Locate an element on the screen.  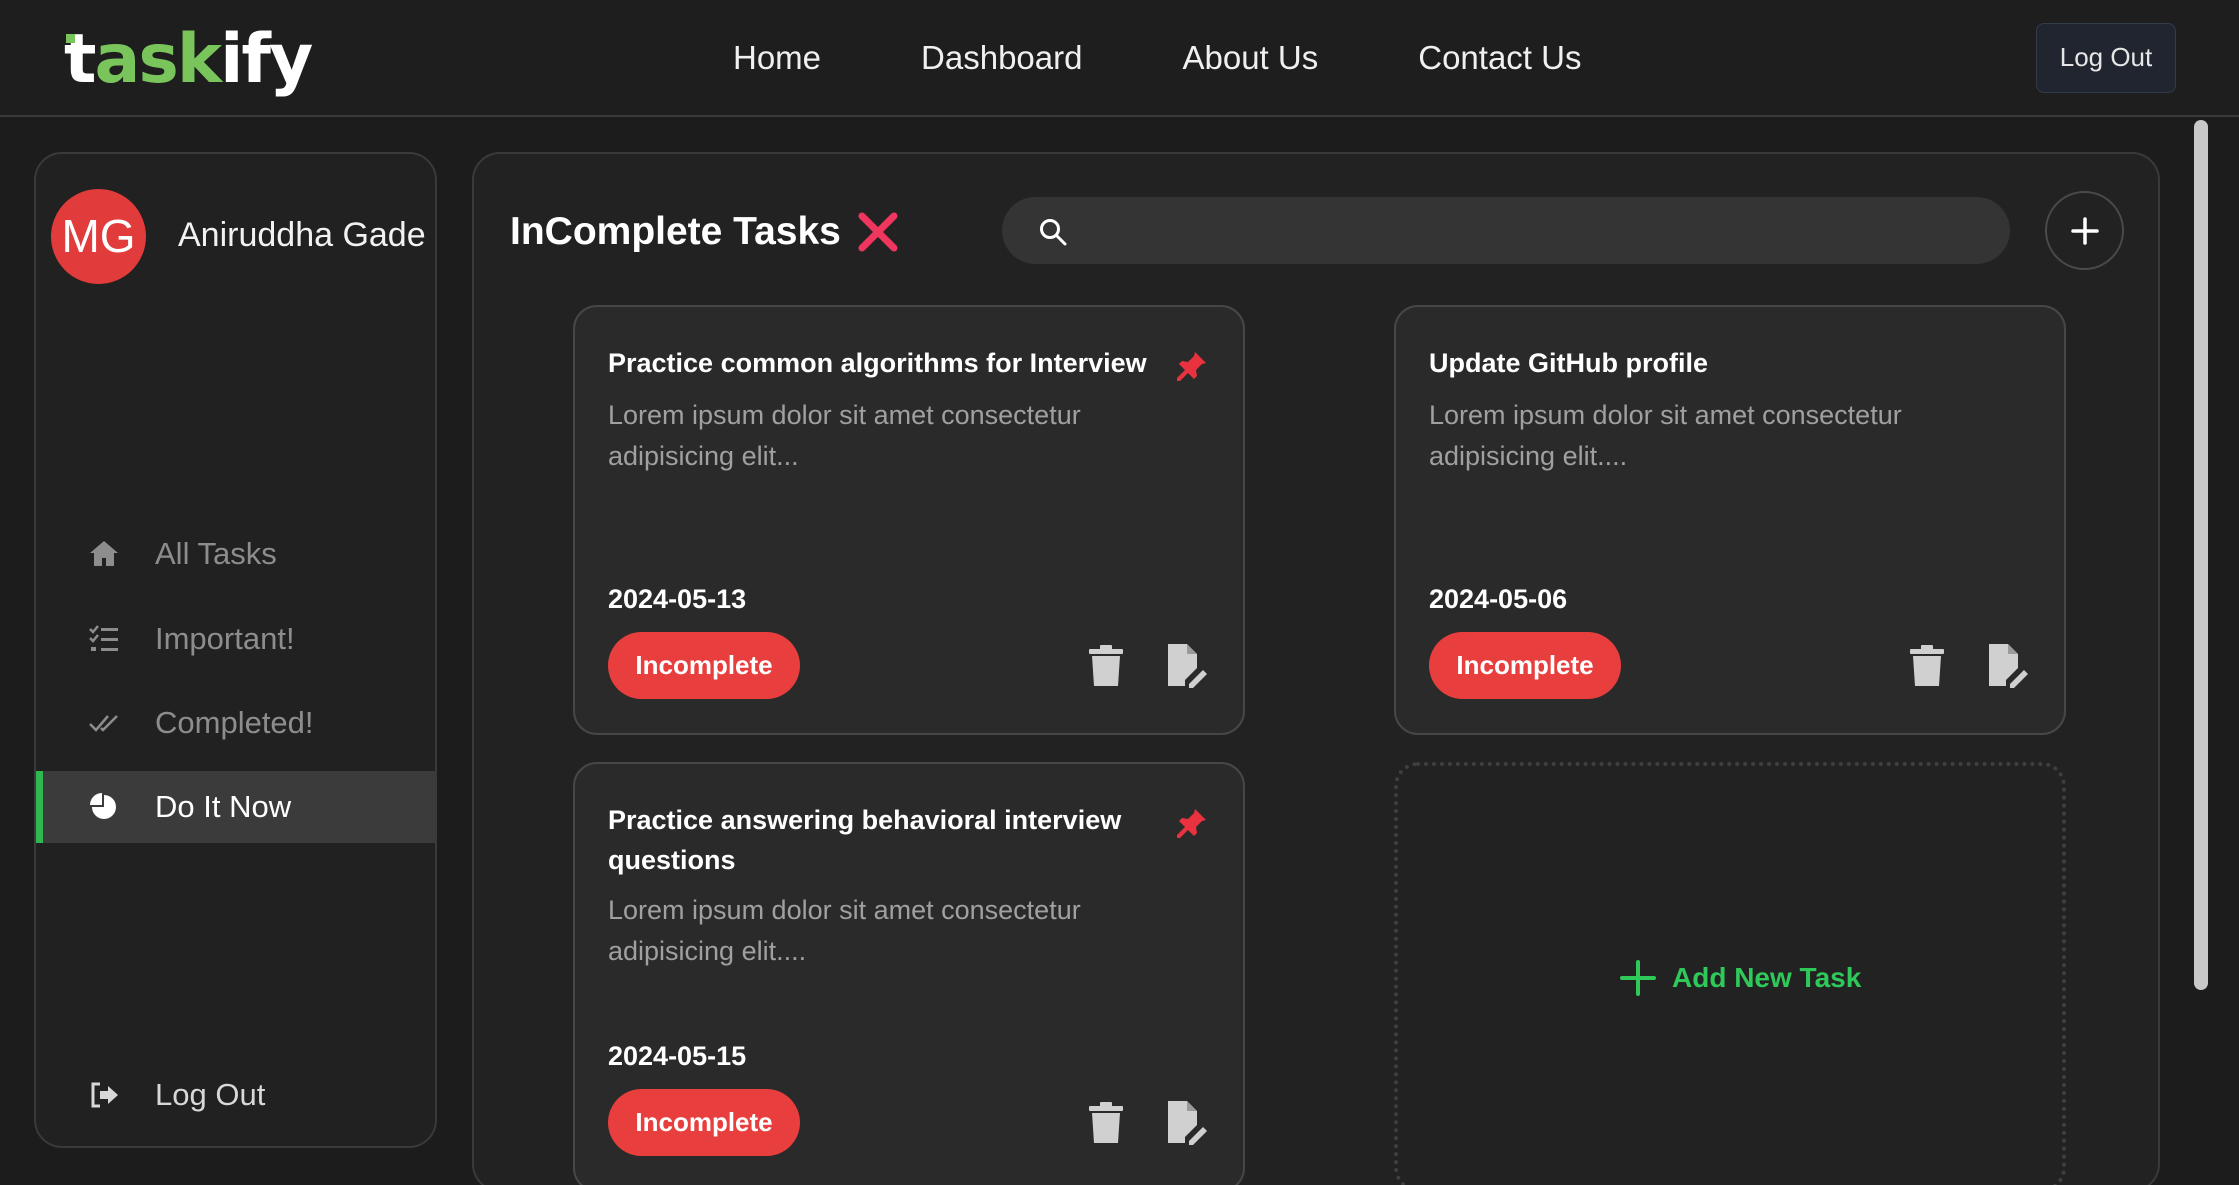
page-scrollbar is located at coordinates (2201, 555).